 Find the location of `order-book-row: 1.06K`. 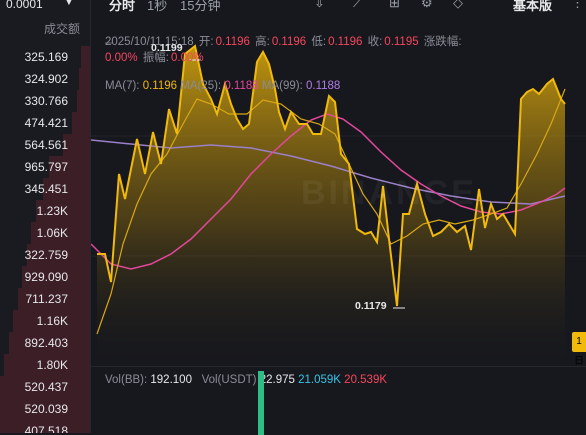

order-book-row: 1.06K is located at coordinates (45, 233).